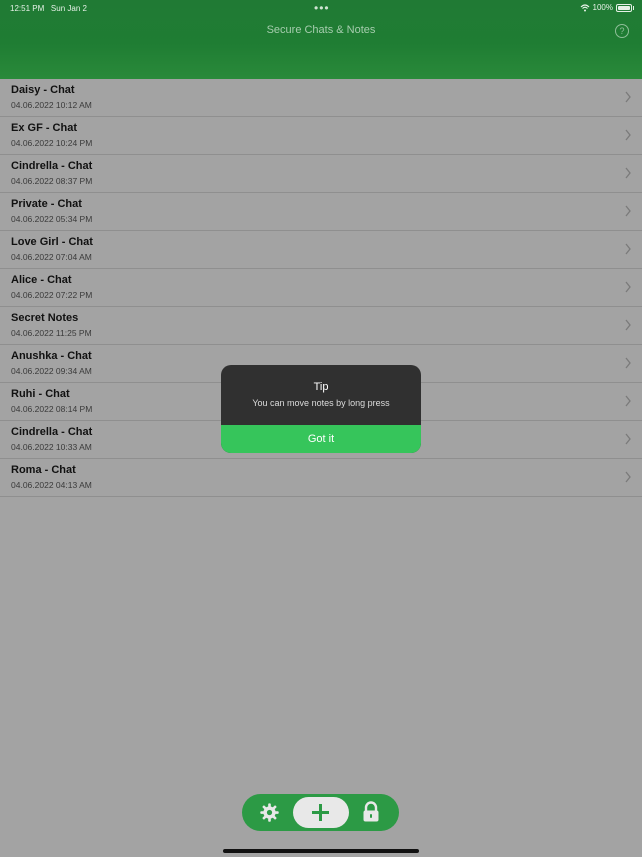  Describe the element at coordinates (68, 8) in the screenshot. I see `status-date-text: Sun Jan 2` at that location.